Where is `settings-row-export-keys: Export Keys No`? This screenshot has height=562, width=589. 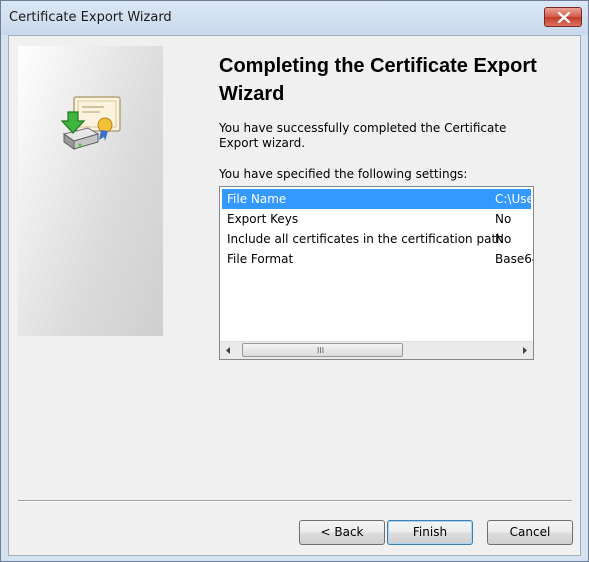 settings-row-export-keys: Export Keys No is located at coordinates (376, 219).